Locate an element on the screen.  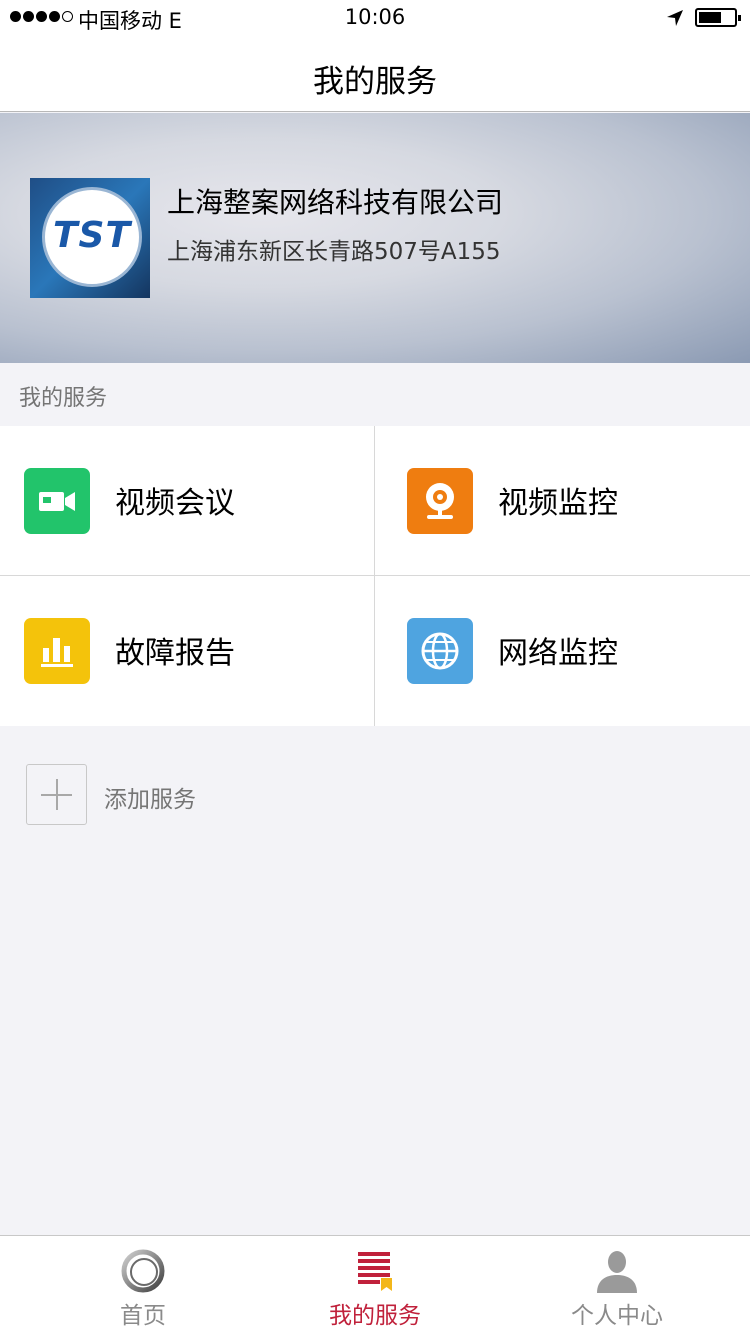
tab-home: 首页 is located at coordinates (143, 1284).